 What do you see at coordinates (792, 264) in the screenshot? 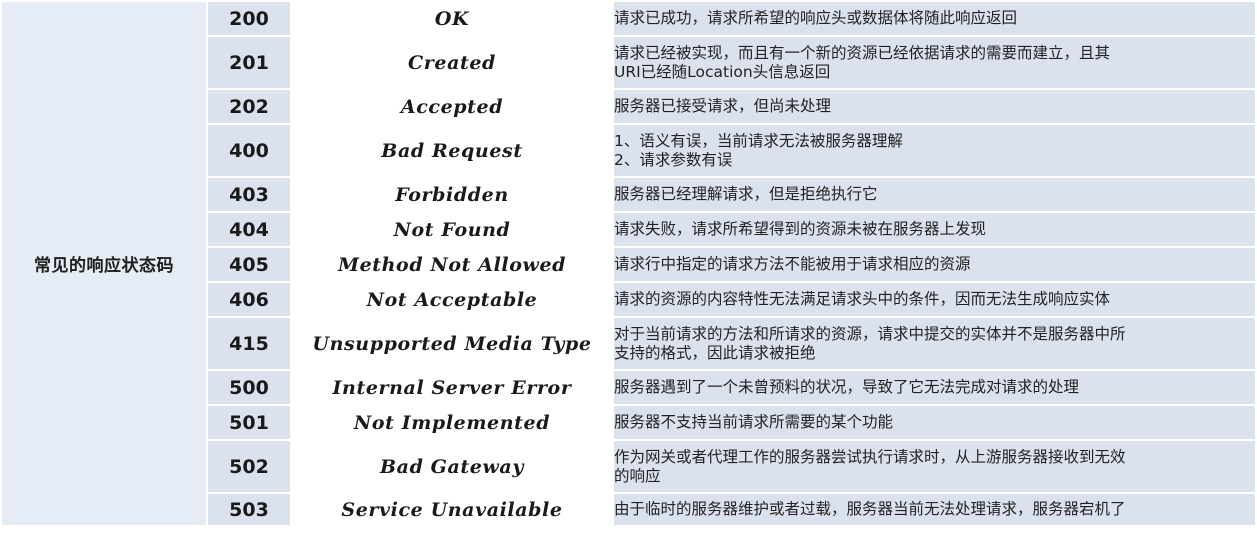
I see `description-line: 请求行中指定的请求方法不能被用于请求相应的资源` at bounding box center [792, 264].